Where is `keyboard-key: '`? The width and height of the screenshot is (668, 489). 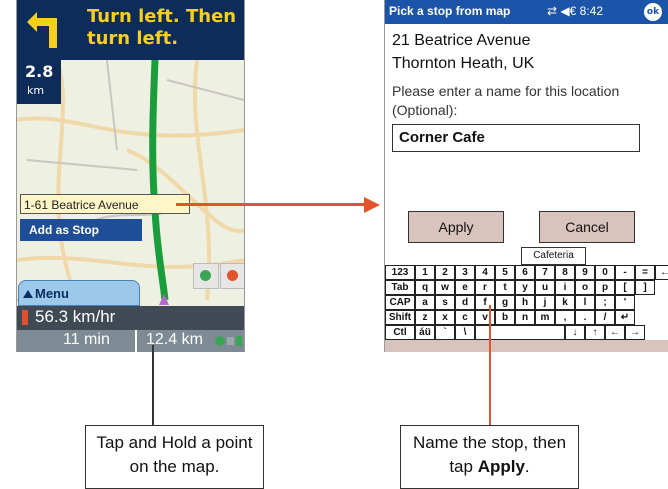
keyboard-key: ' is located at coordinates (625, 302).